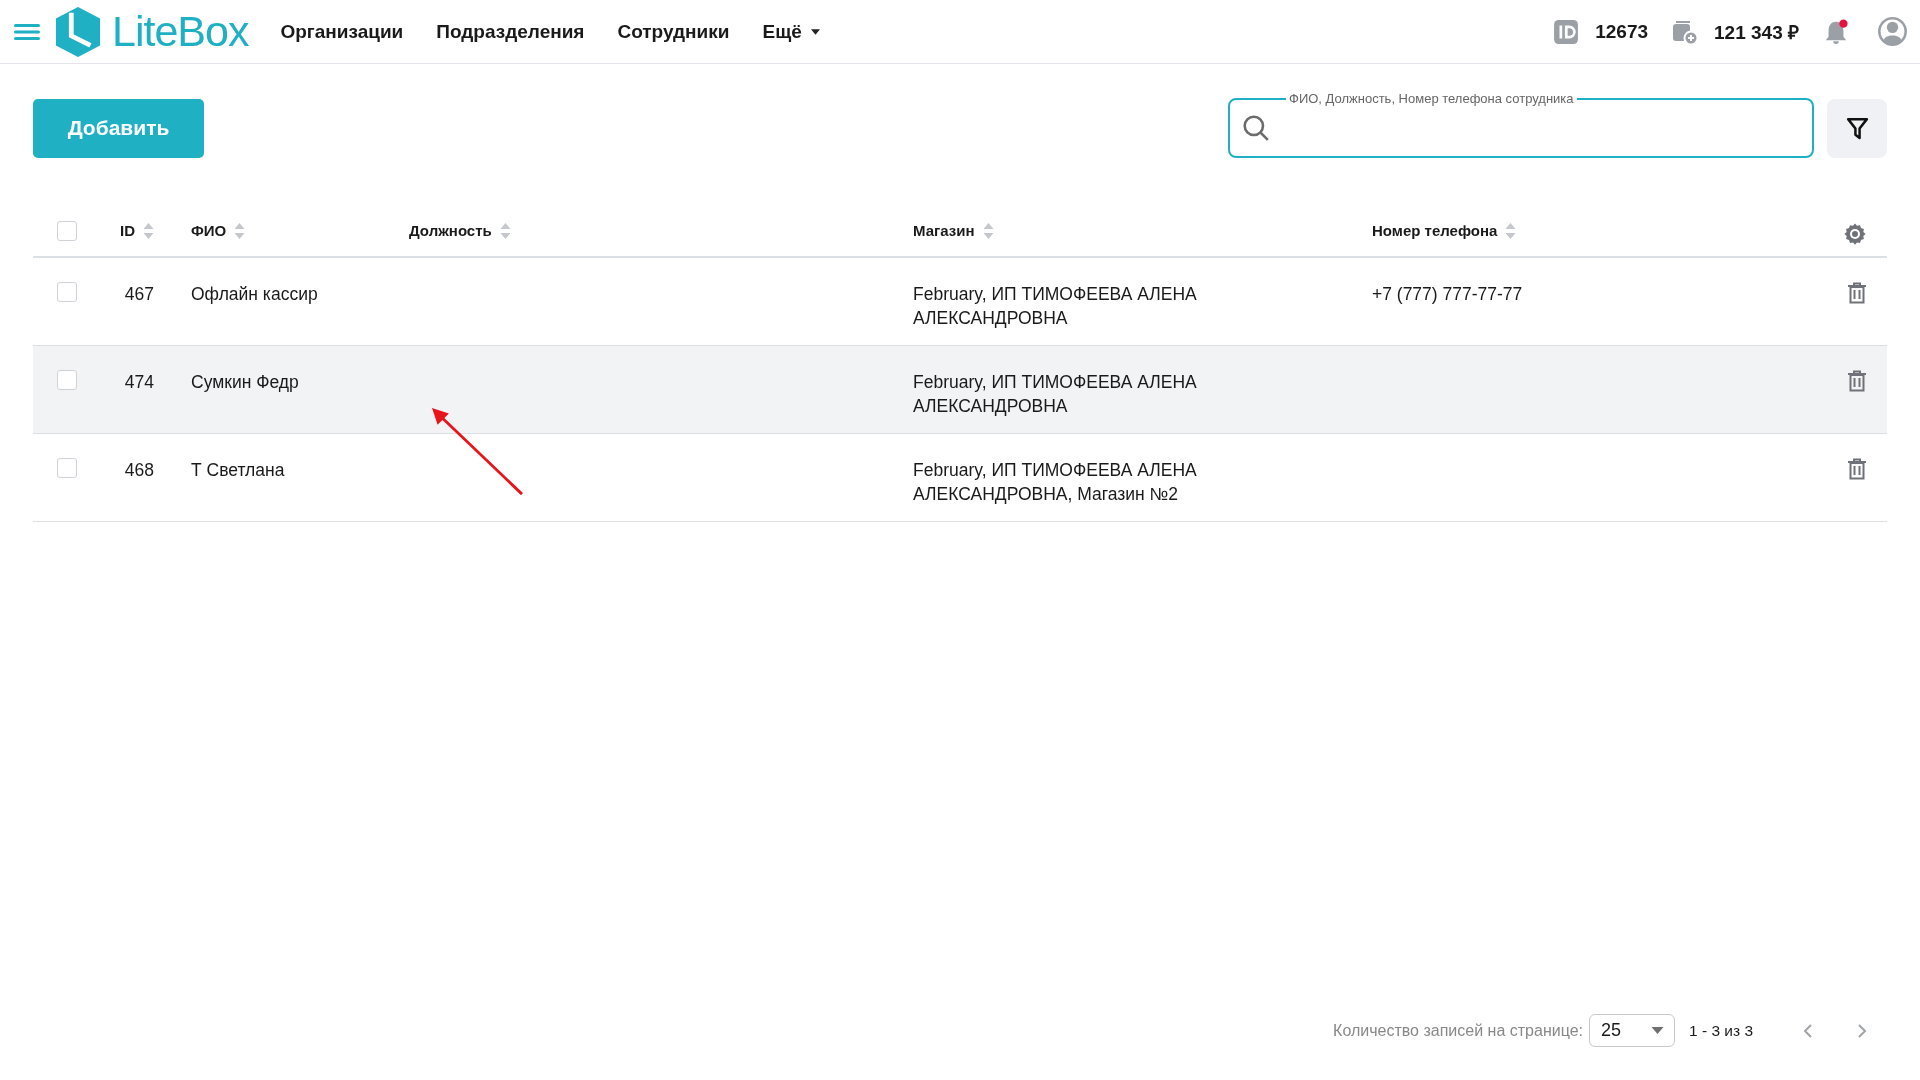 The width and height of the screenshot is (1920, 1080). Describe the element at coordinates (180, 31) in the screenshot. I see `logo-text: LiteBox` at that location.